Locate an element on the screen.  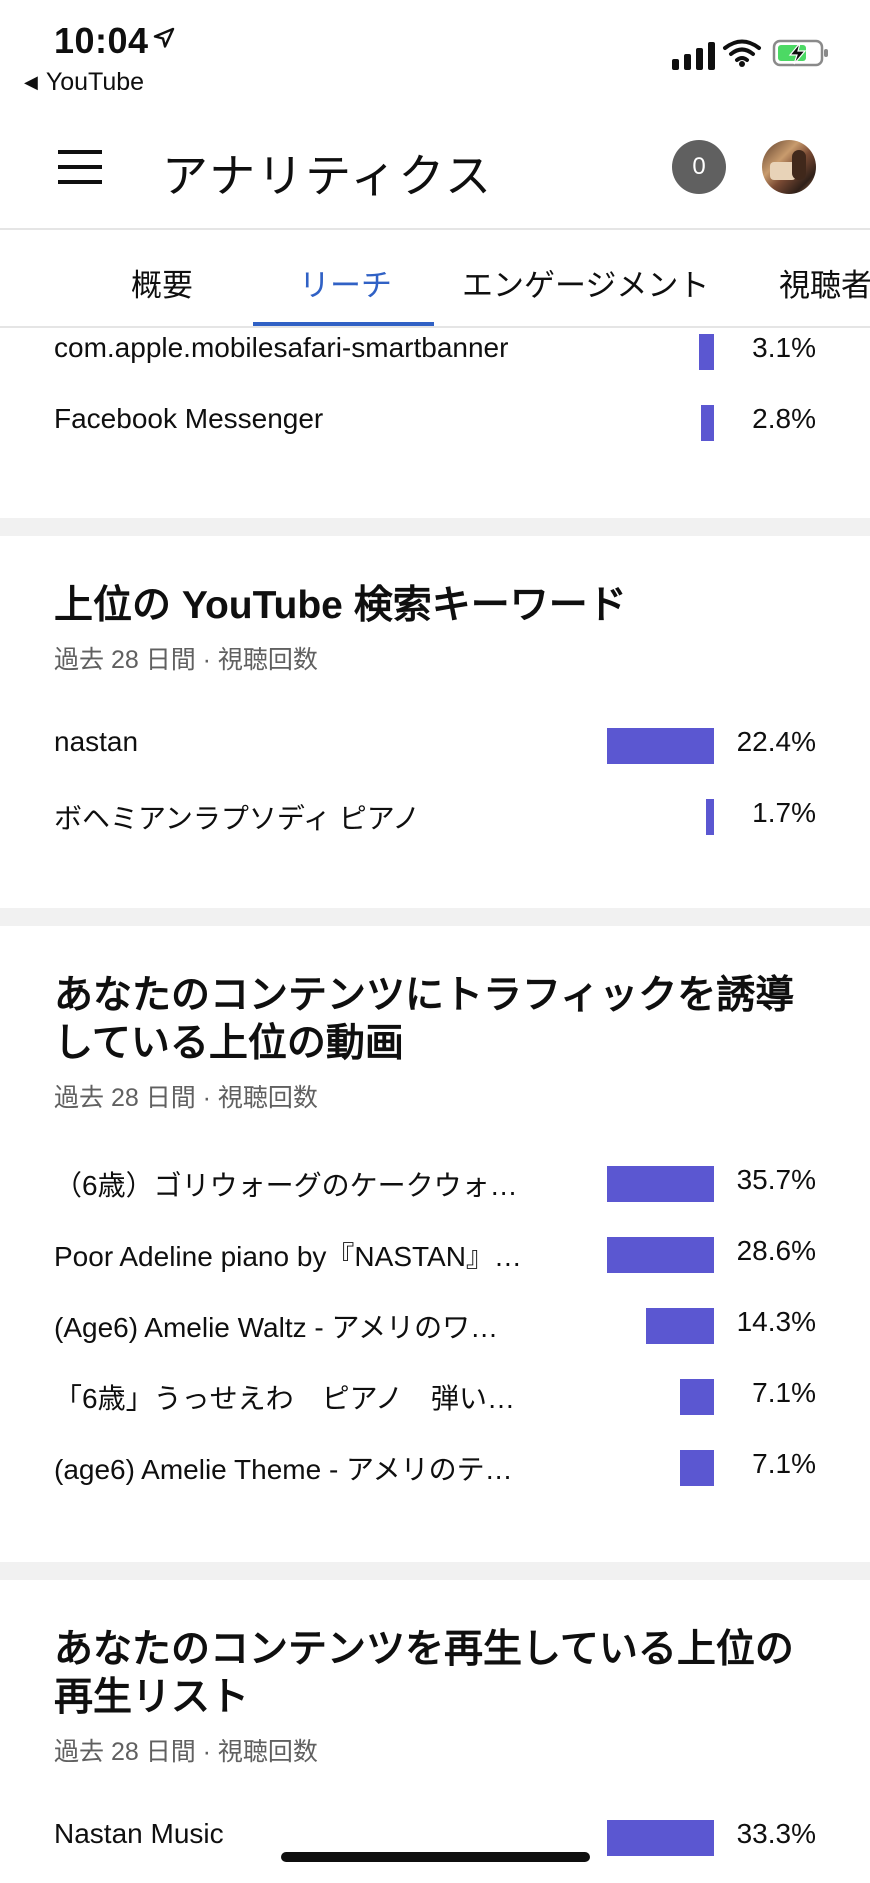
row-percent: 3.1% is located at coordinates (784, 347).